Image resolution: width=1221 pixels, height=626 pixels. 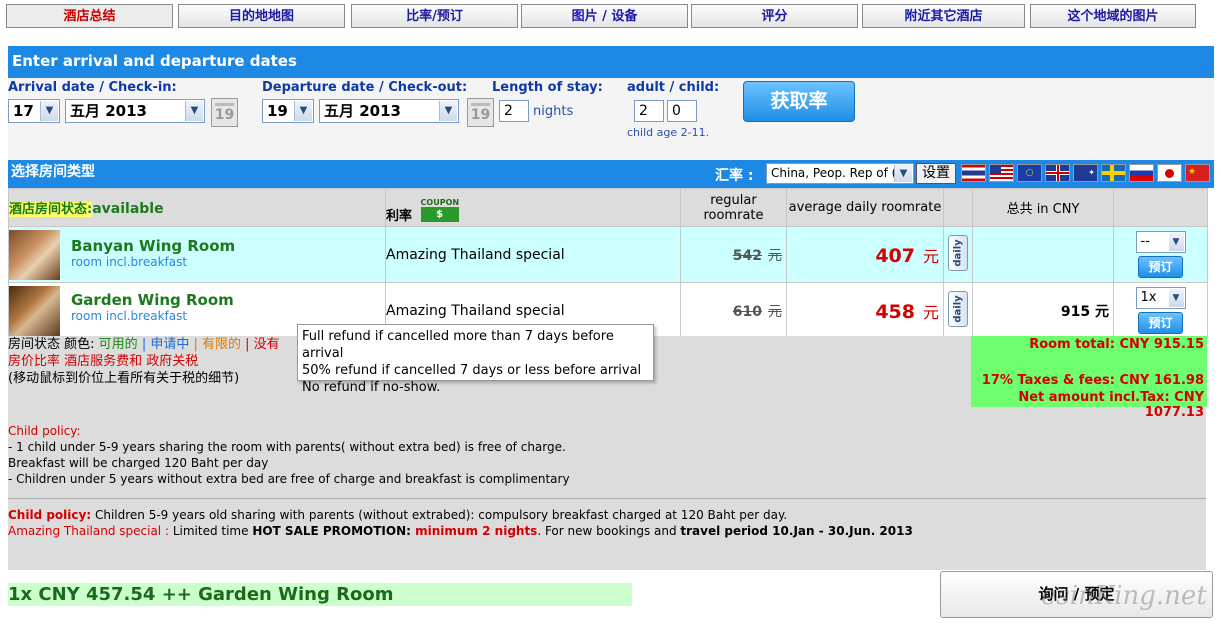 I want to click on room-total: Room total: CNY 915.15, so click(x=1116, y=344).